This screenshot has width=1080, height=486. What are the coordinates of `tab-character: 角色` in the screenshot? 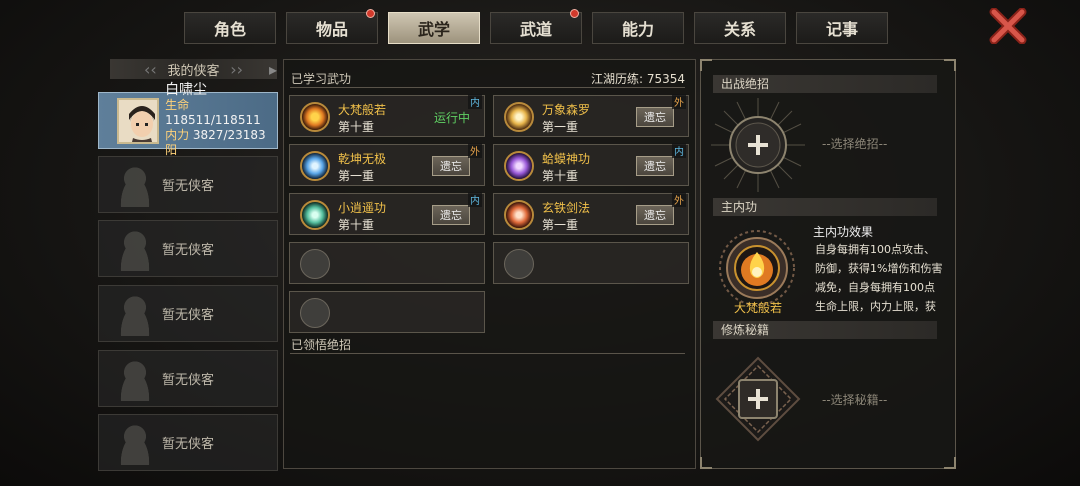 It's located at (230, 28).